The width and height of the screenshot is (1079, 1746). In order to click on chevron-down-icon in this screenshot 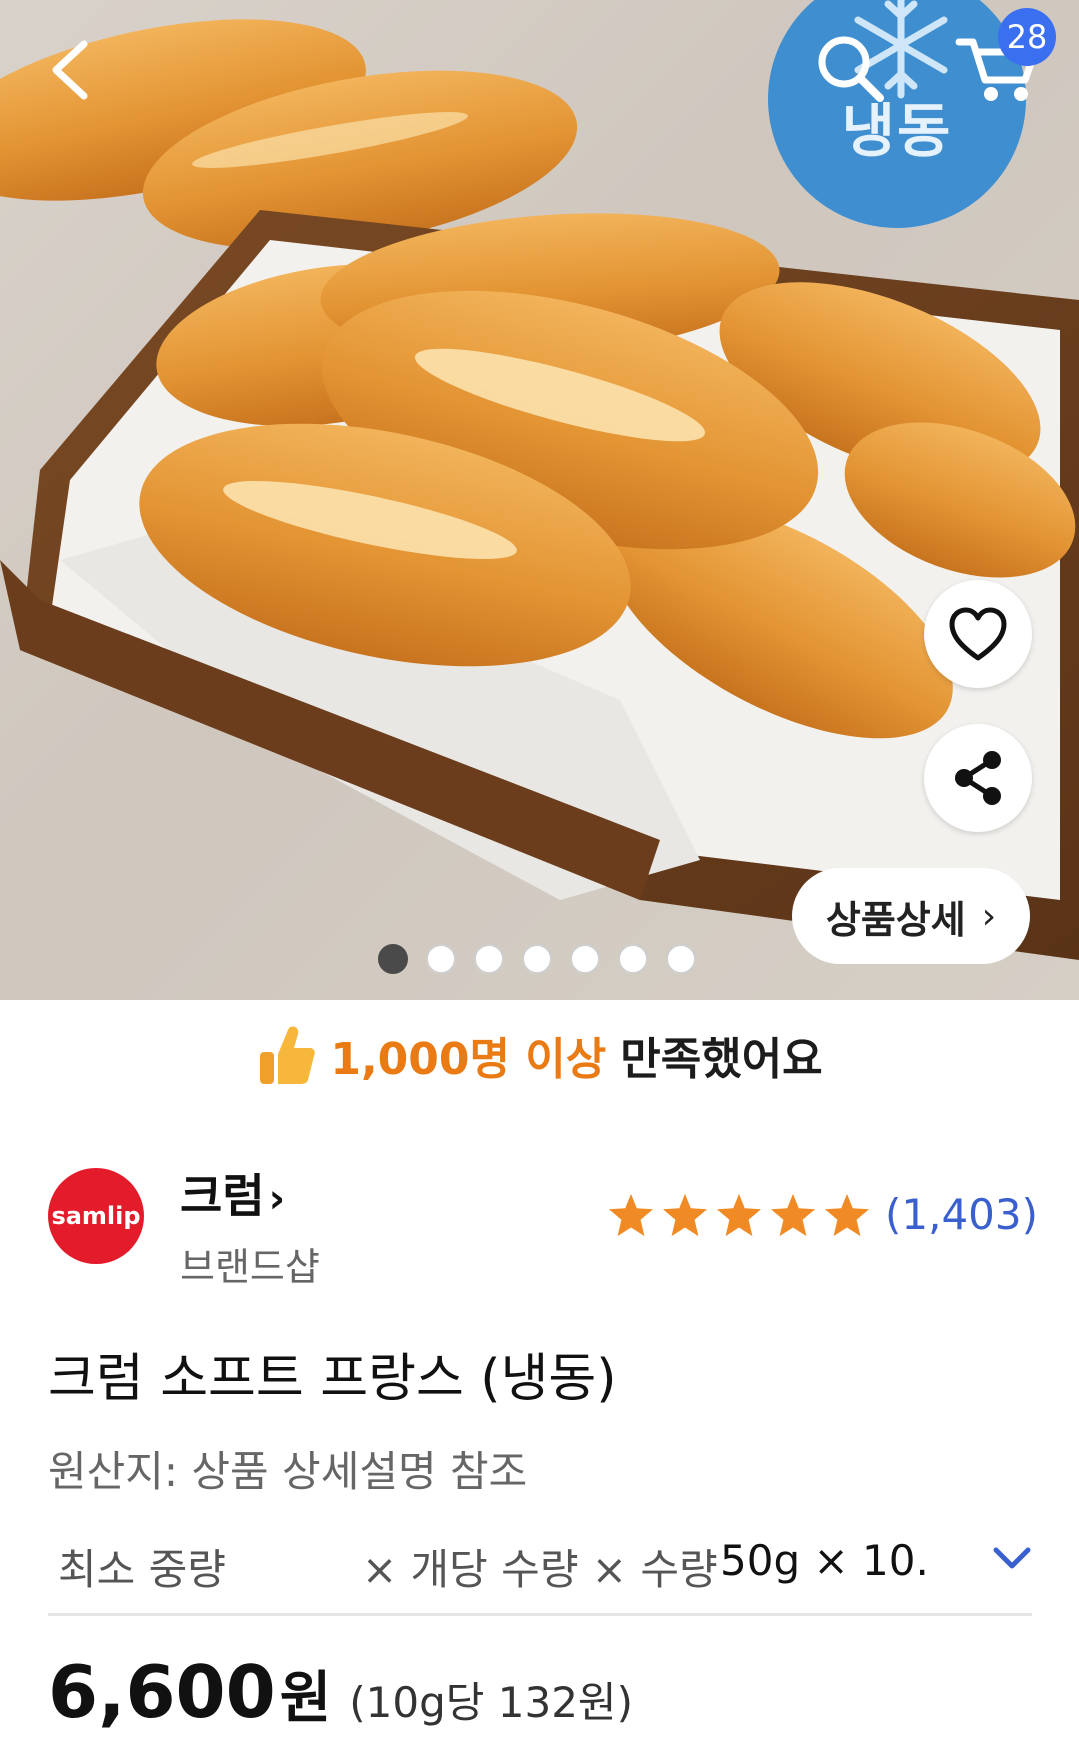, I will do `click(1012, 1558)`.